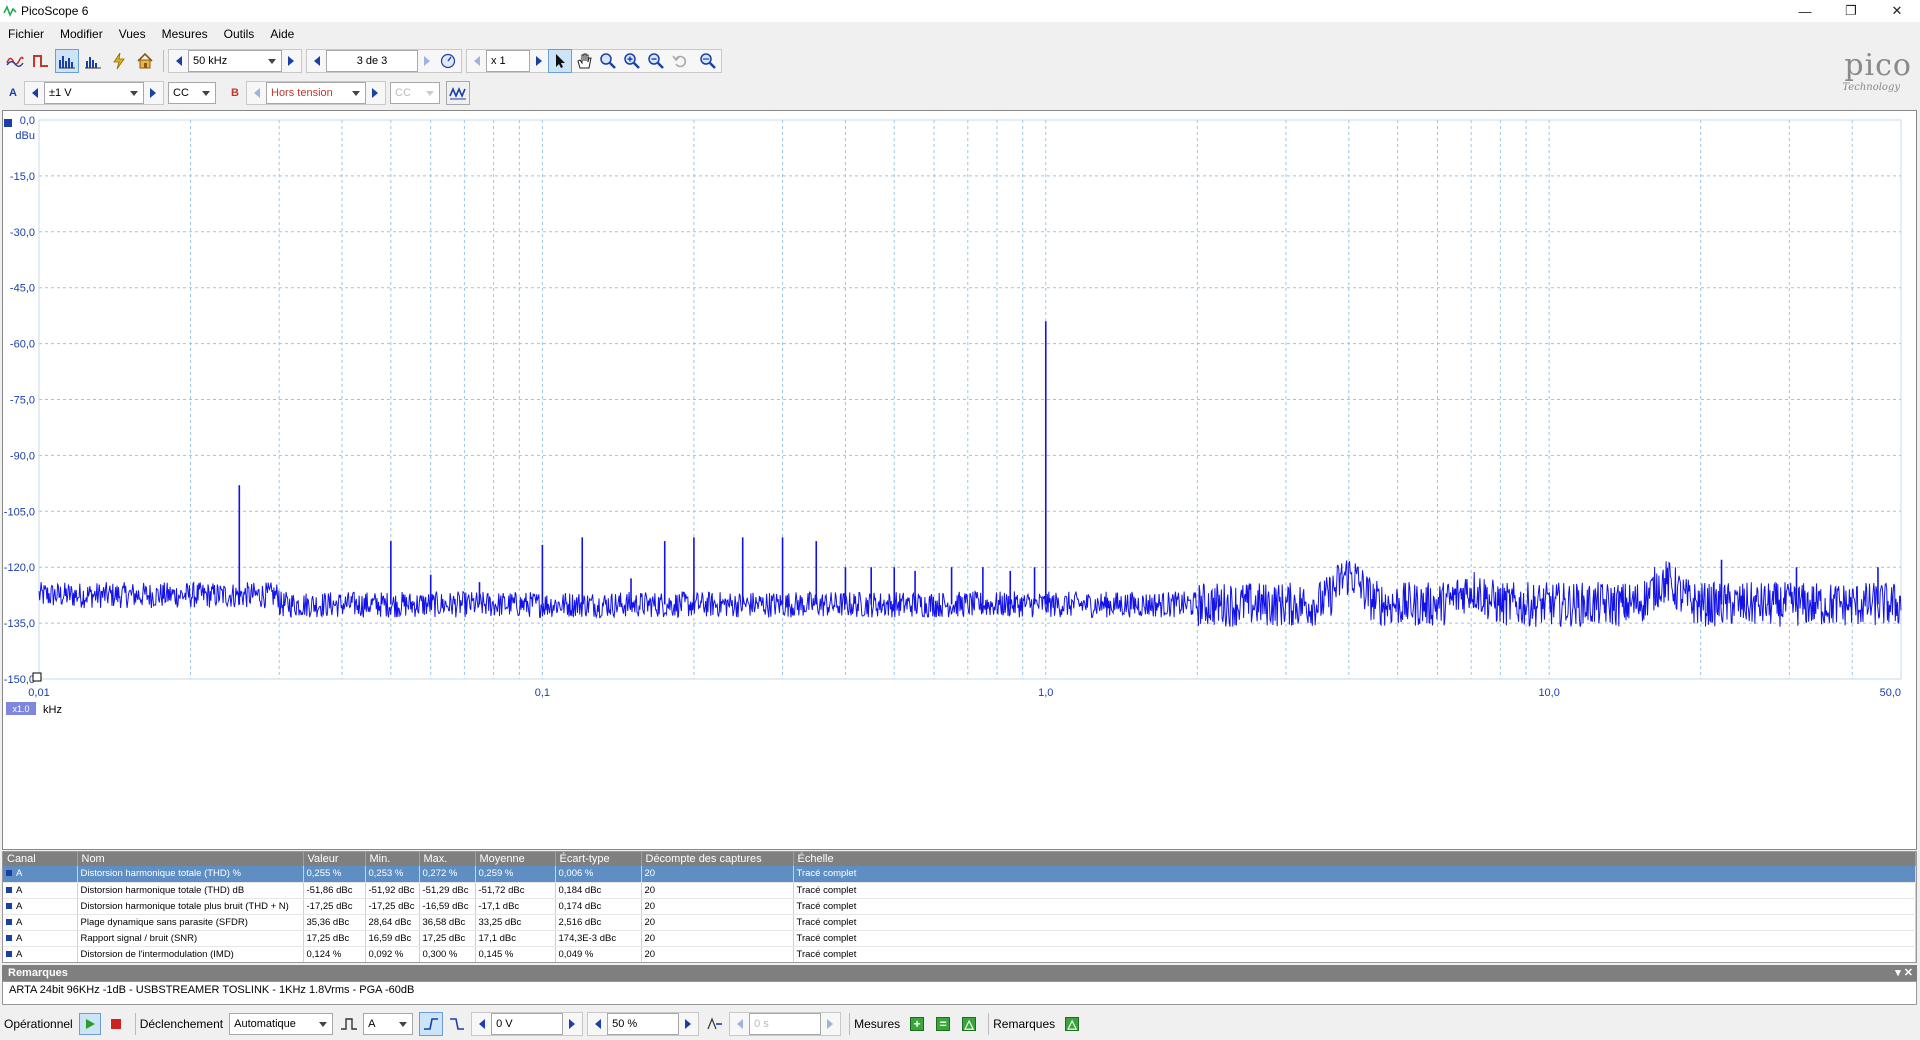  What do you see at coordinates (708, 61) in the screenshot?
I see `zoom-overview-icon` at bounding box center [708, 61].